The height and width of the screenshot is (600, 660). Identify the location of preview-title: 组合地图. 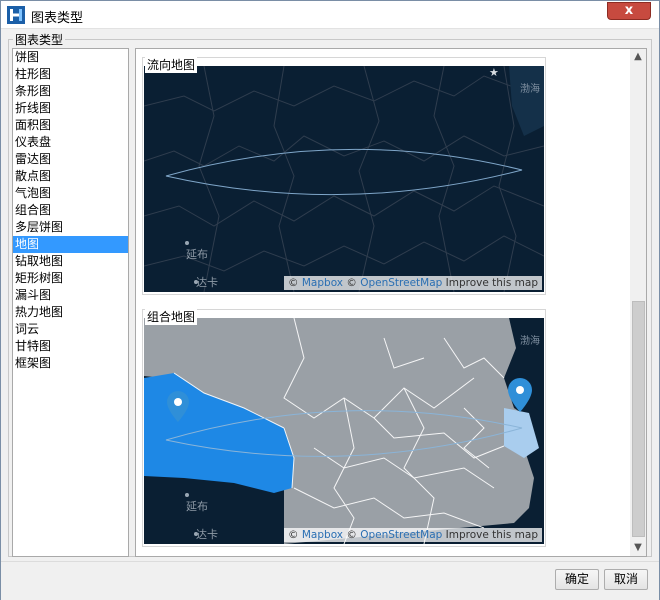
(171, 316).